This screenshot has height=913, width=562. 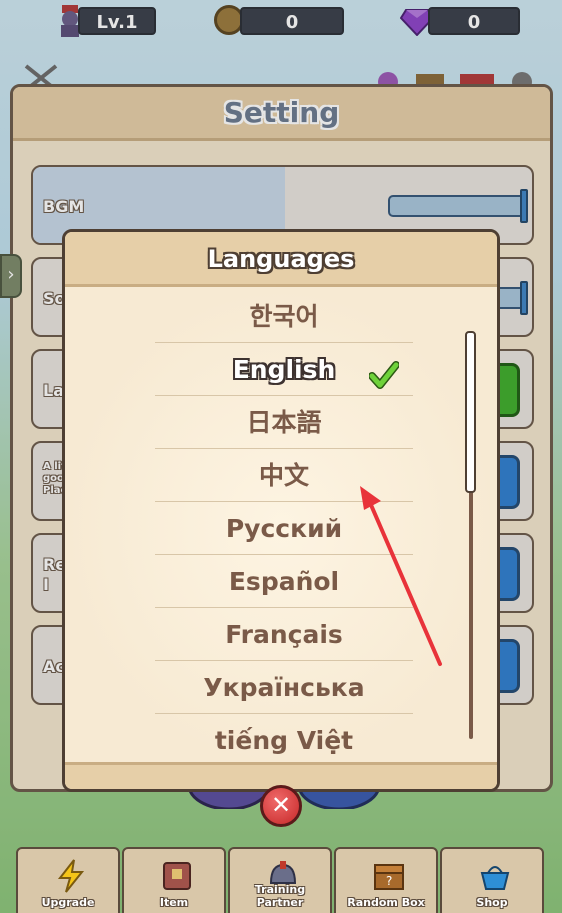 I want to click on nav-item: Item, so click(x=174, y=880).